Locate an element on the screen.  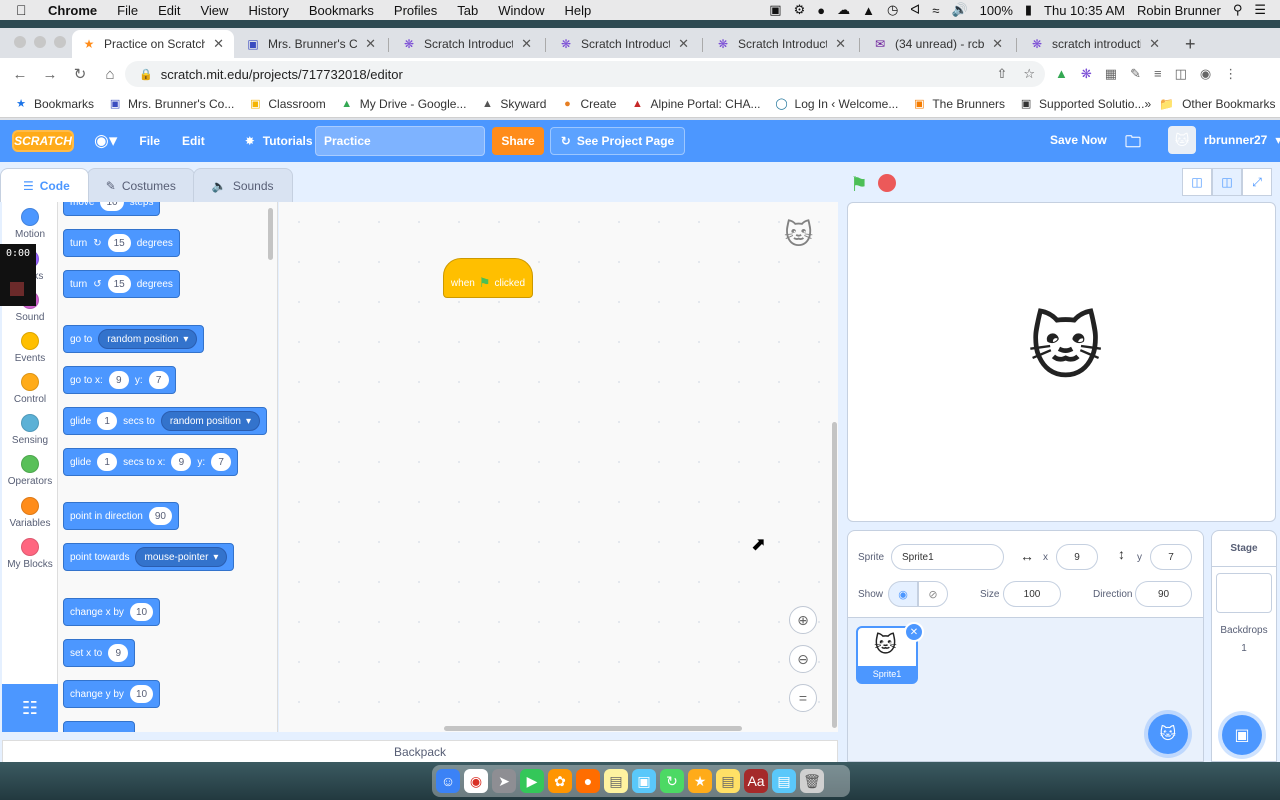
menu-tab: Tab is located at coordinates (467, 10).